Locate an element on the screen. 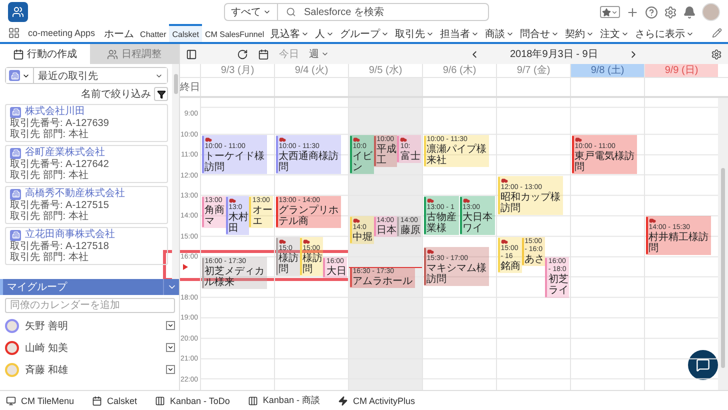 This screenshot has height=410, width=728. event-title: 初芝ライ is located at coordinates (559, 285).